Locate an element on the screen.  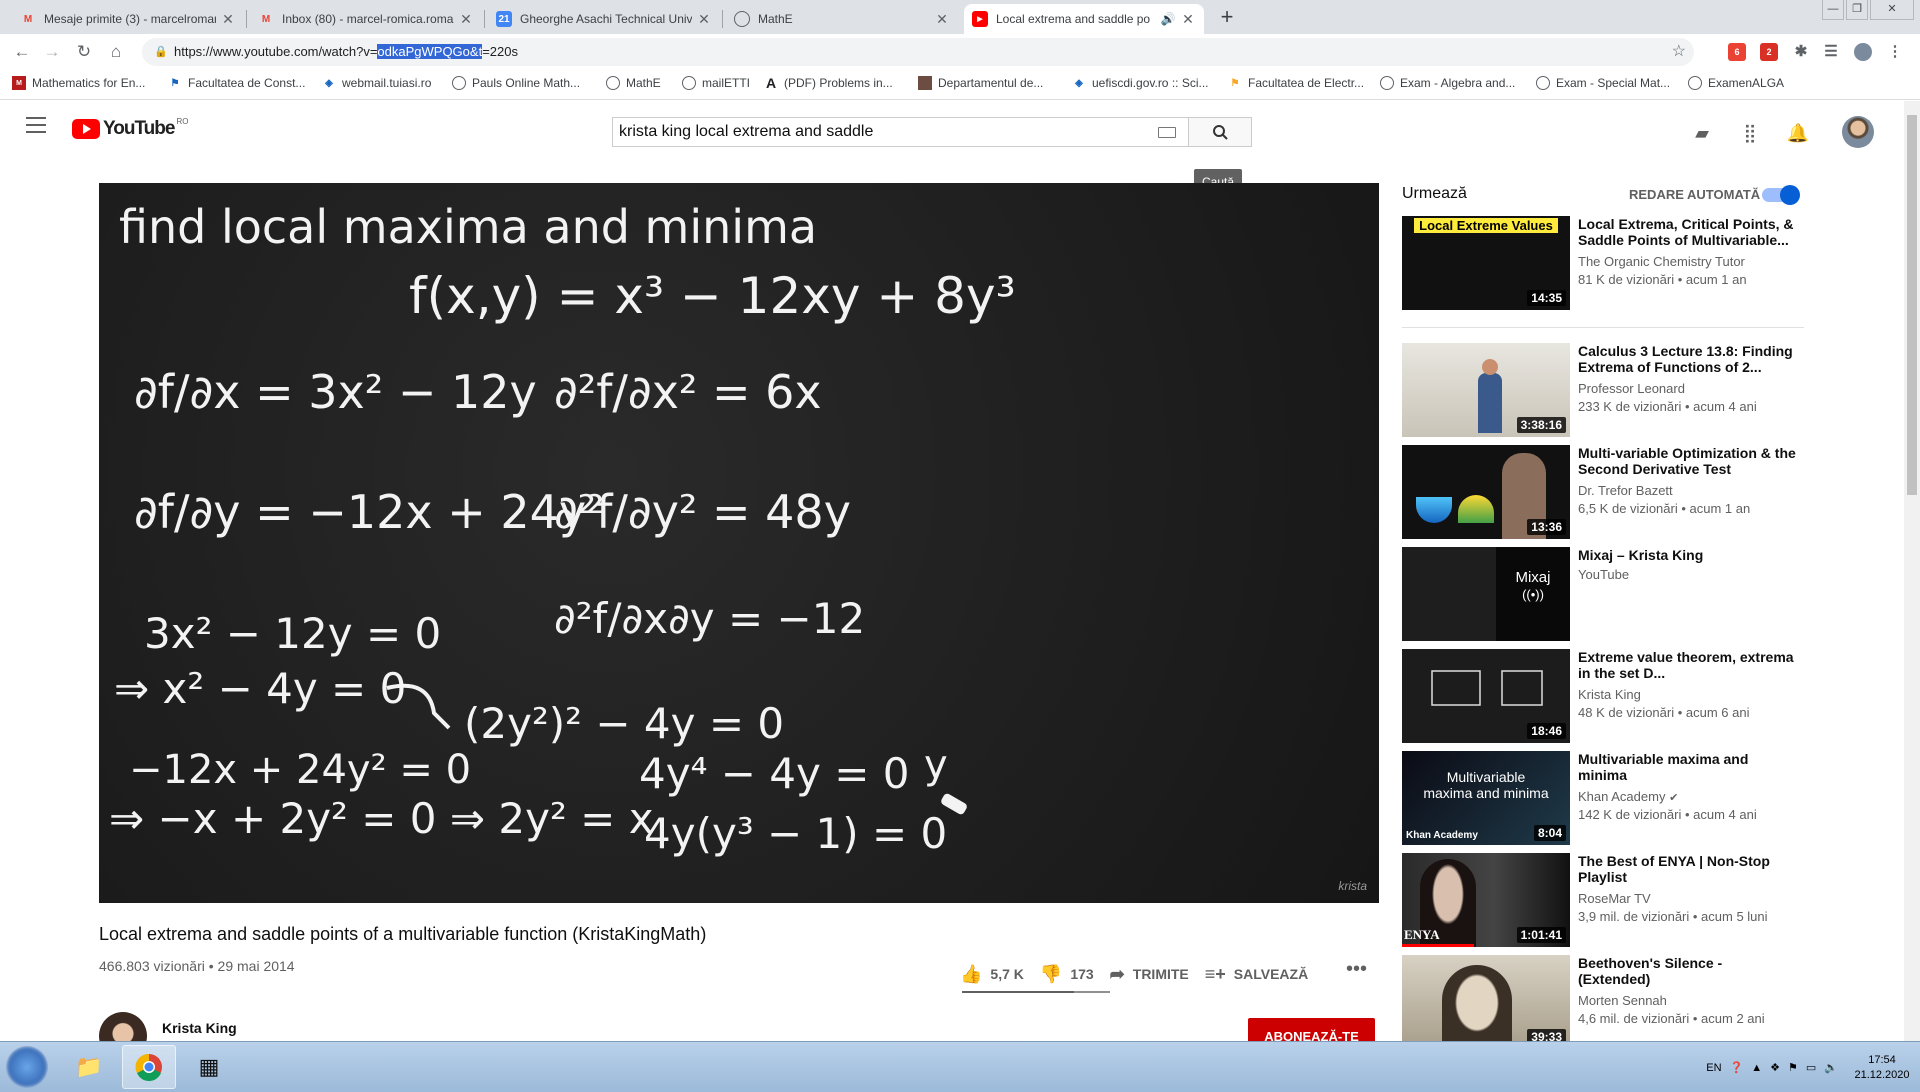
video-actions: 👍 5,7 K 👎 173 ➦ TRIMITE ≡+ SALVEAZĂ is located at coordinates (1142, 974).